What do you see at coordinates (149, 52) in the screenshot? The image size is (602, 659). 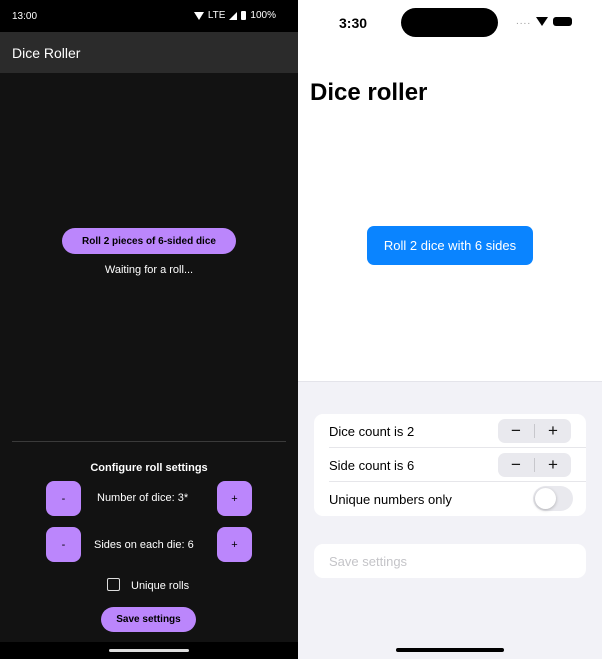 I see `app-bar: Dice Roller` at bounding box center [149, 52].